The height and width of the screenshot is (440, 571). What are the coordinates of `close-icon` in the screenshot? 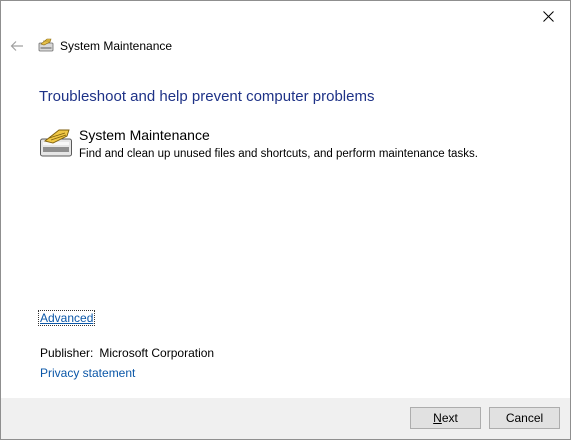 It's located at (548, 16).